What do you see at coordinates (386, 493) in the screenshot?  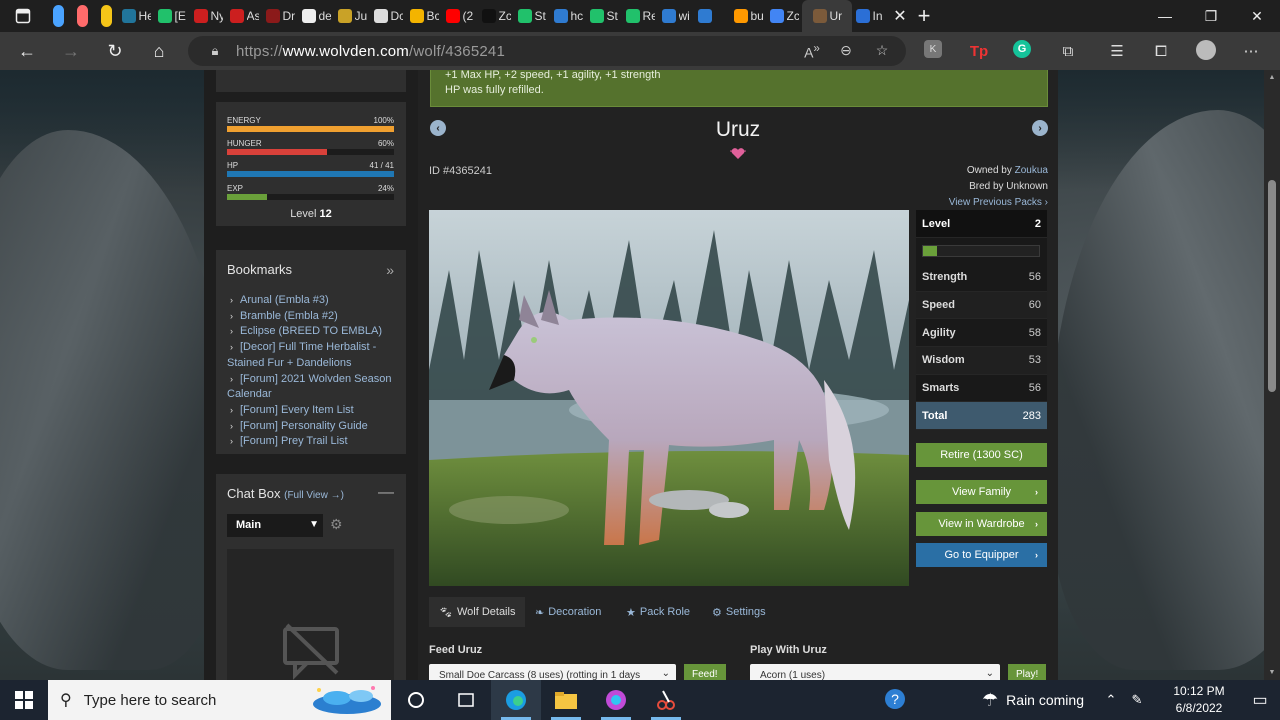 I see `collapse-icon: —` at bounding box center [386, 493].